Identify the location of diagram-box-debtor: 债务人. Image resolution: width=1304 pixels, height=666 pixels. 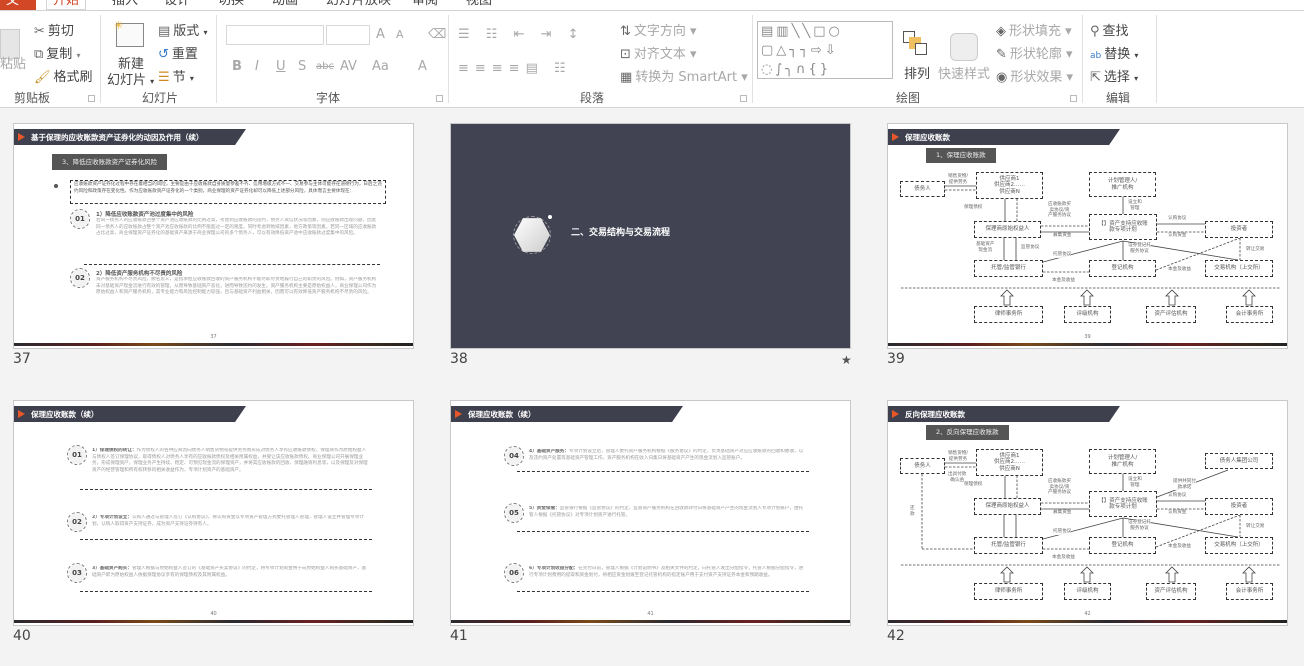
(922, 466).